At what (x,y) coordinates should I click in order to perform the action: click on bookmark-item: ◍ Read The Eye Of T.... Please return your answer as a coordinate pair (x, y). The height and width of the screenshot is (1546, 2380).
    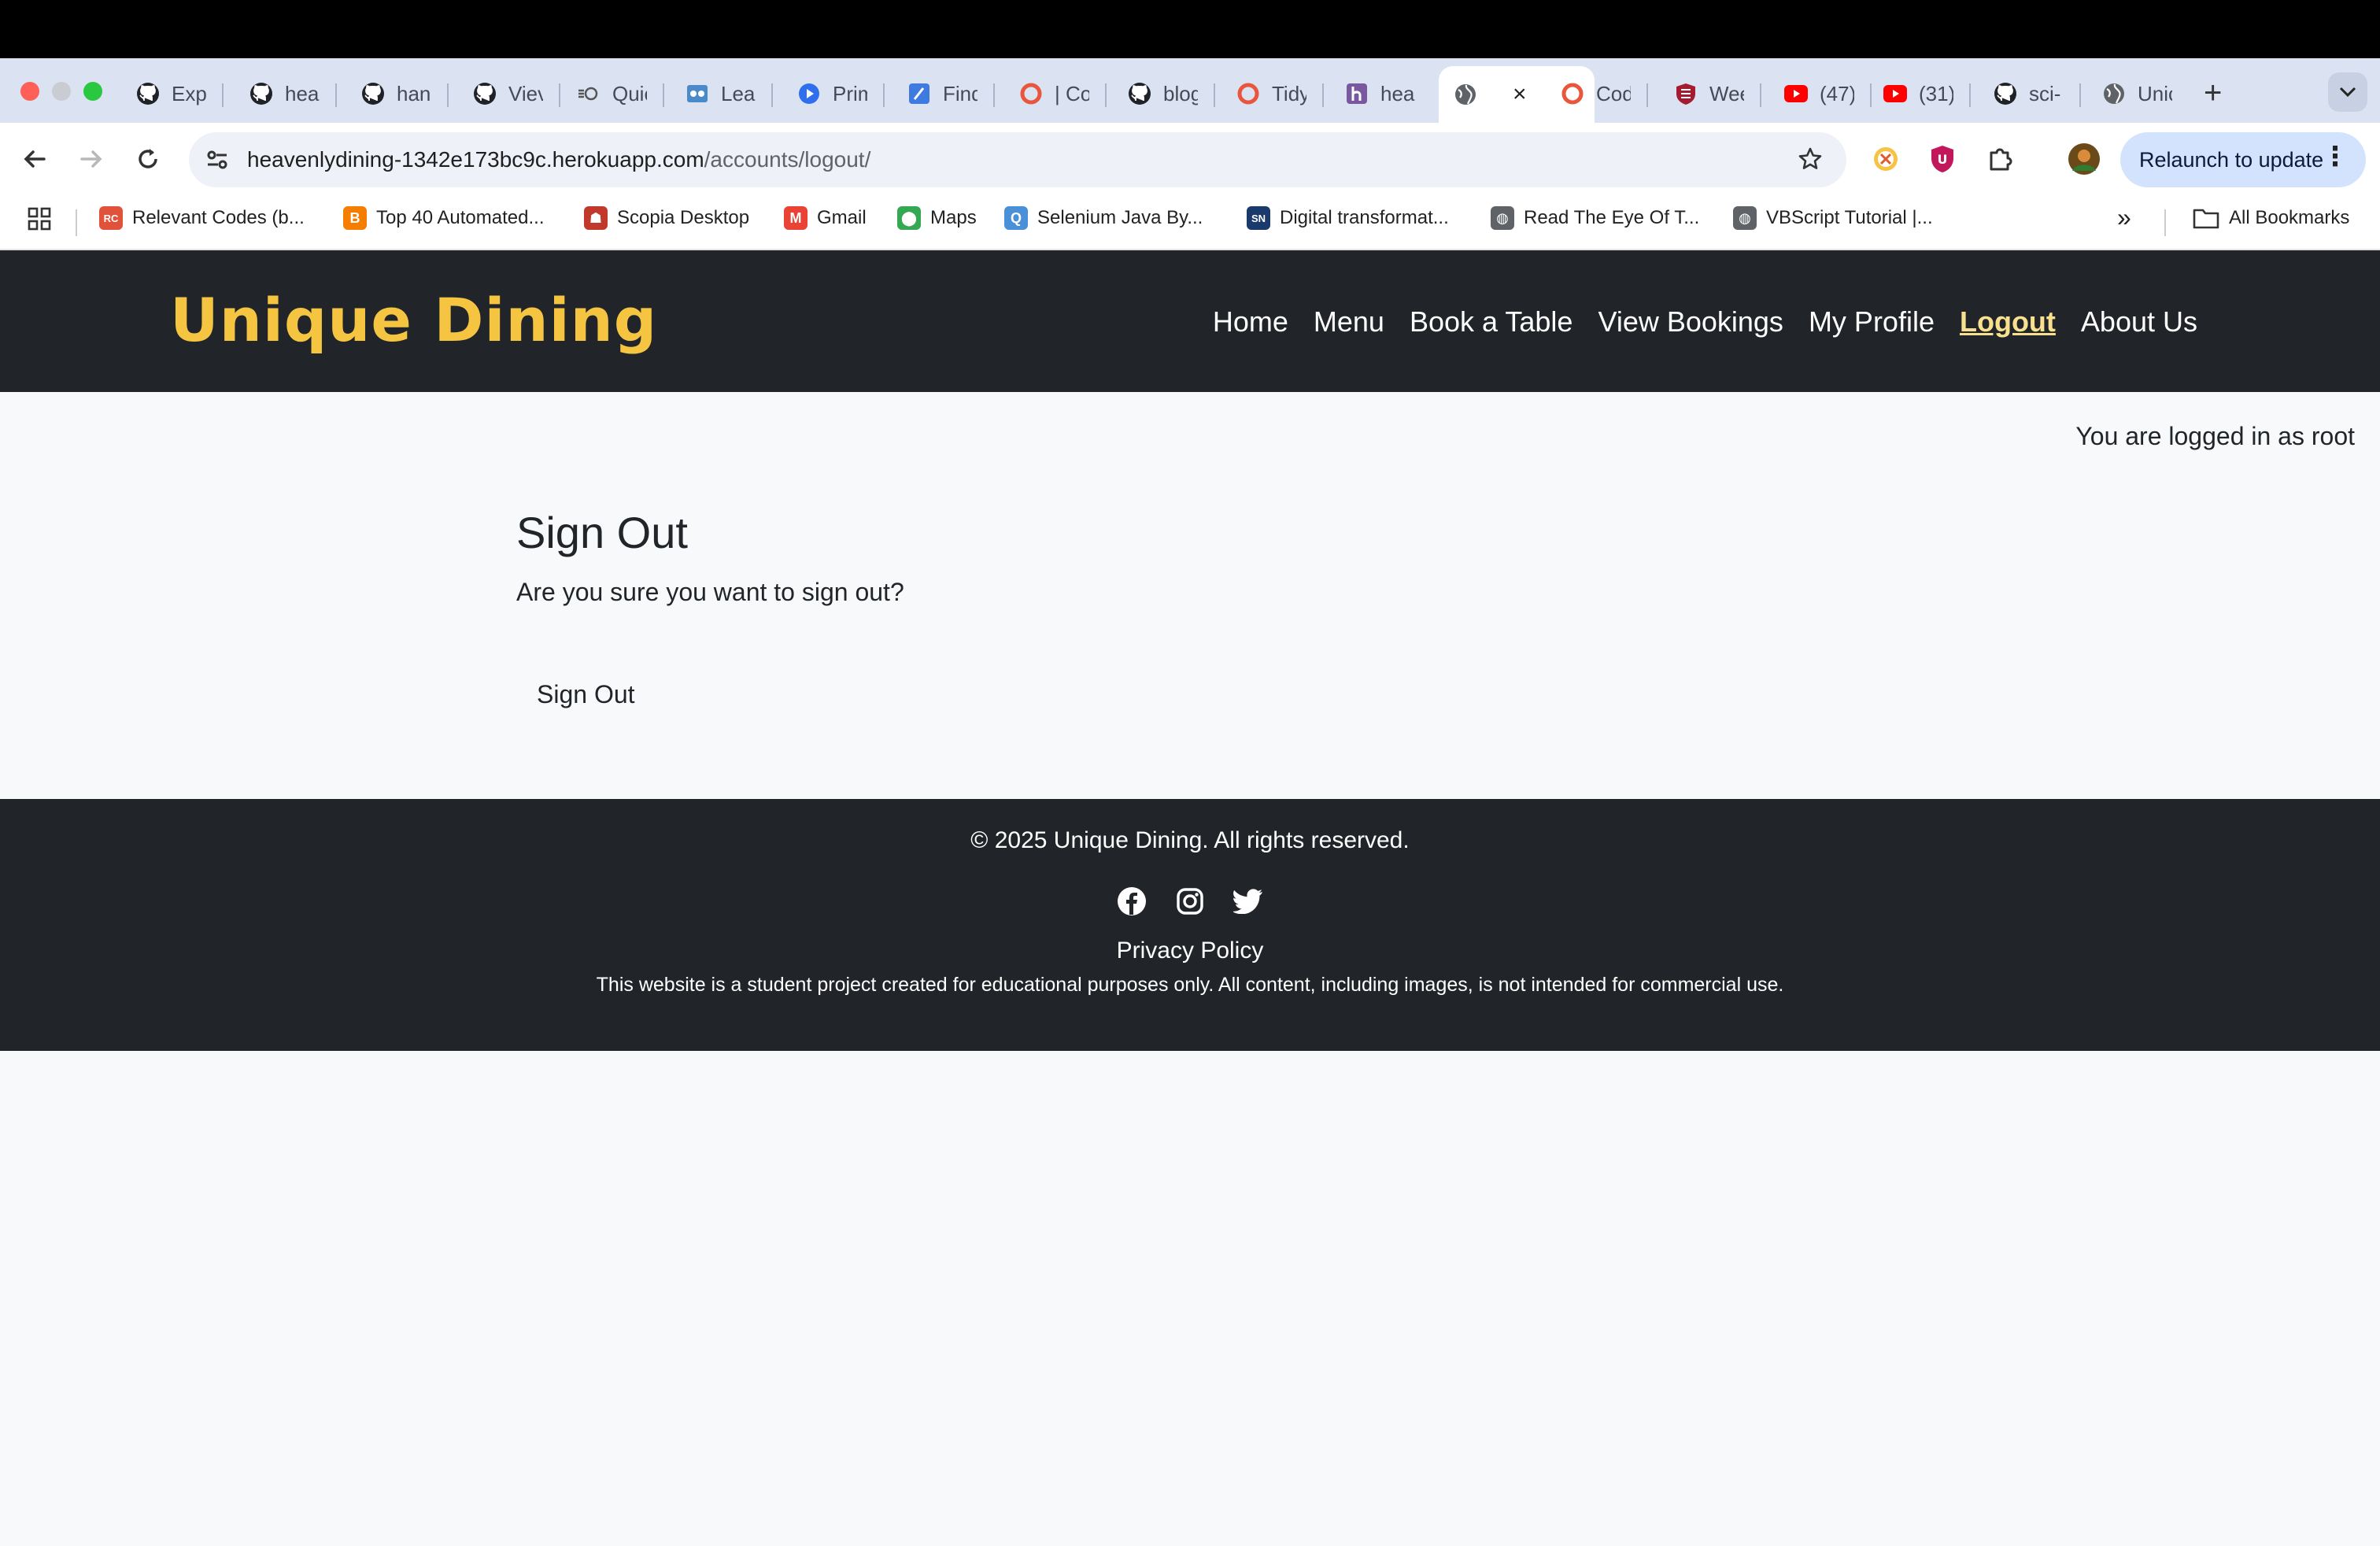
    Looking at the image, I should click on (1595, 218).